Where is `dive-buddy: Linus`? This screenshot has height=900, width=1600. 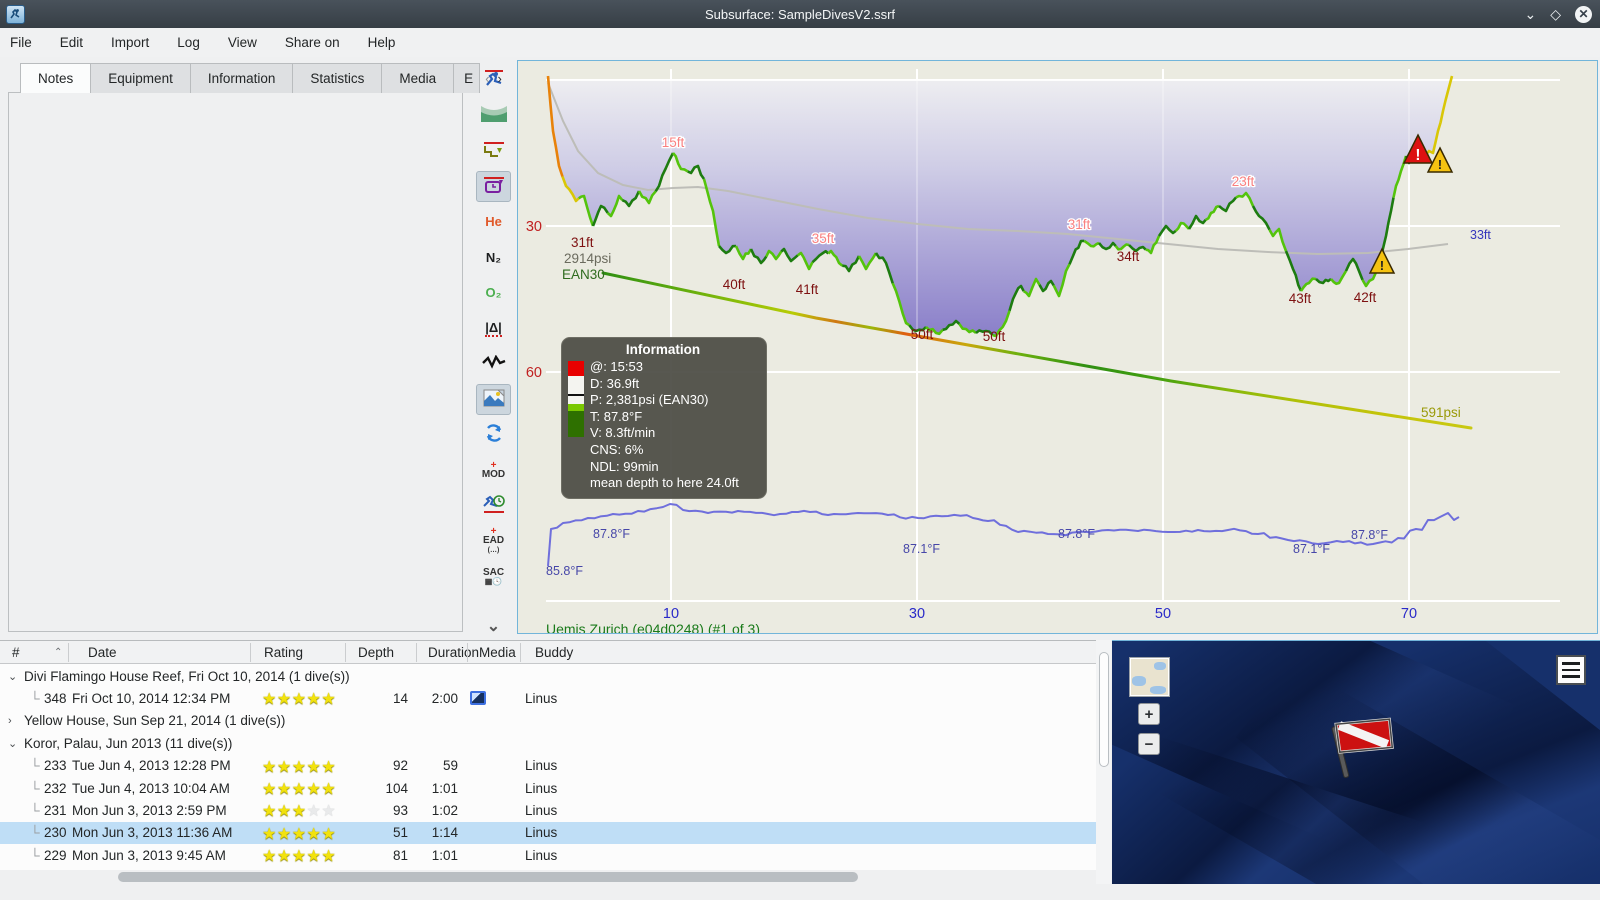 dive-buddy: Linus is located at coordinates (541, 810).